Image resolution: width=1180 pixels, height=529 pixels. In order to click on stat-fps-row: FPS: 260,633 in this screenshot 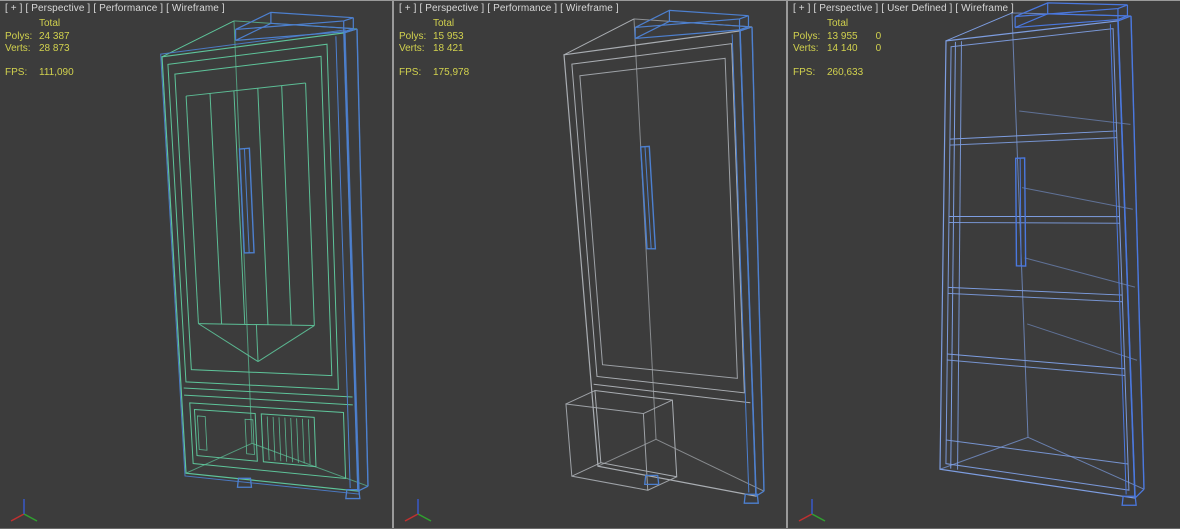, I will do `click(828, 72)`.